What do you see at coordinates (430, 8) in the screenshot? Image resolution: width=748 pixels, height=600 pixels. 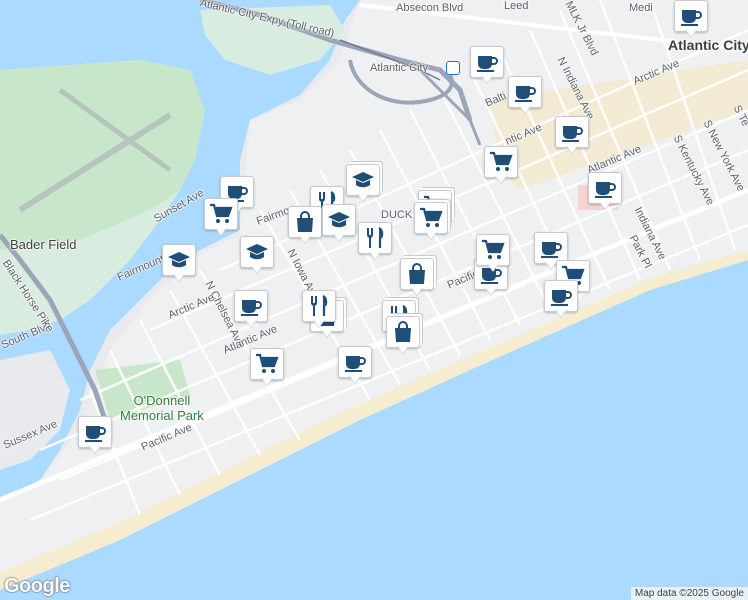 I see `label-absecon-blvd: Absecon Blvd` at bounding box center [430, 8].